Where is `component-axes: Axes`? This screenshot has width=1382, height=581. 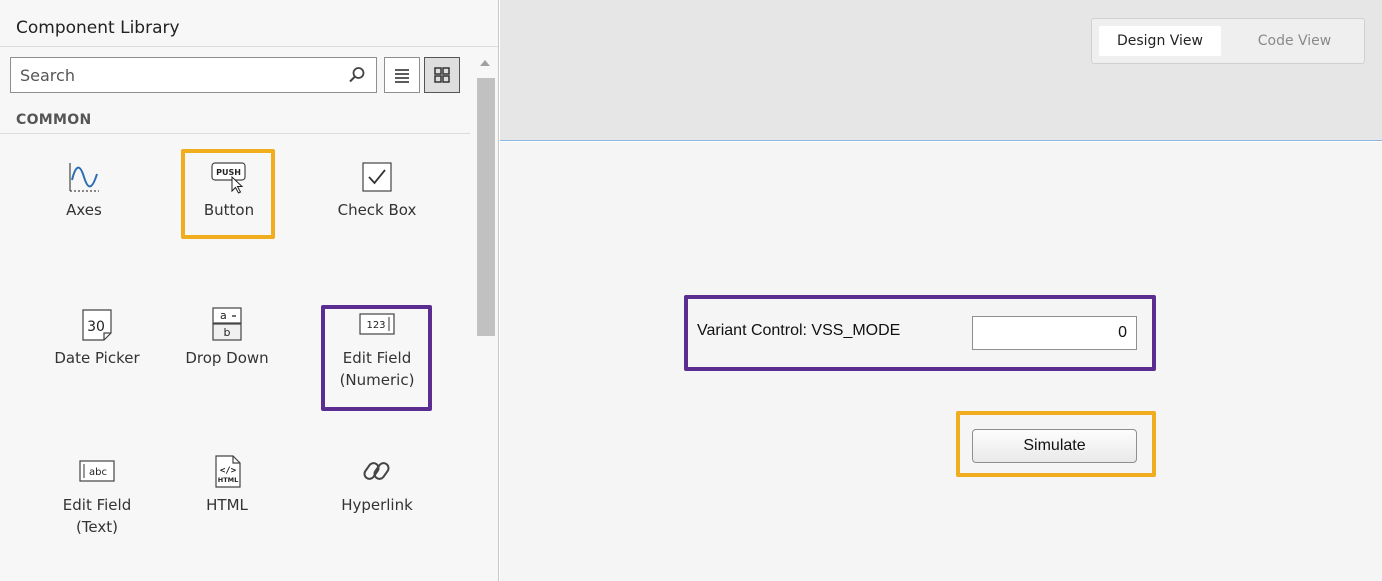
component-axes: Axes is located at coordinates (84, 190).